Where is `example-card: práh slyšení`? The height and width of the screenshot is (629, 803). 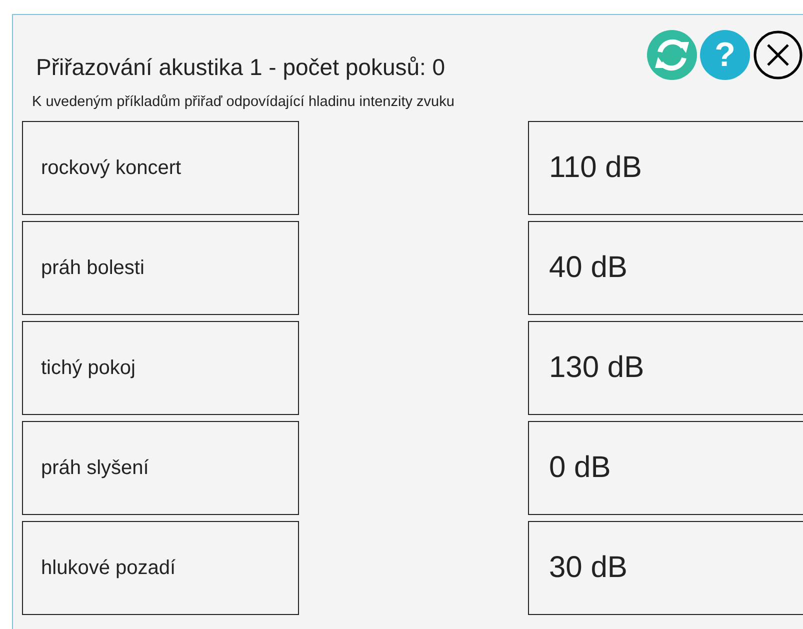
example-card: práh slyšení is located at coordinates (160, 468).